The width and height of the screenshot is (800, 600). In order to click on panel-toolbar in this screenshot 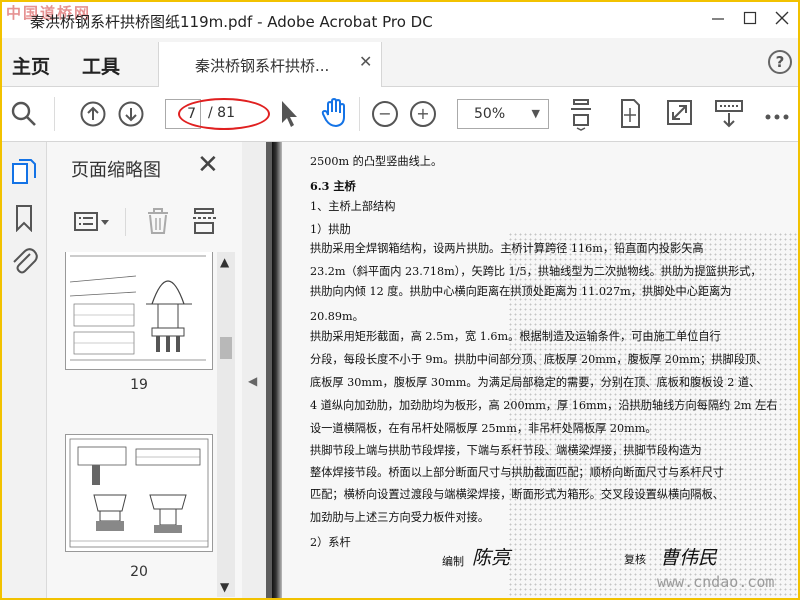, I will do `click(144, 222)`.